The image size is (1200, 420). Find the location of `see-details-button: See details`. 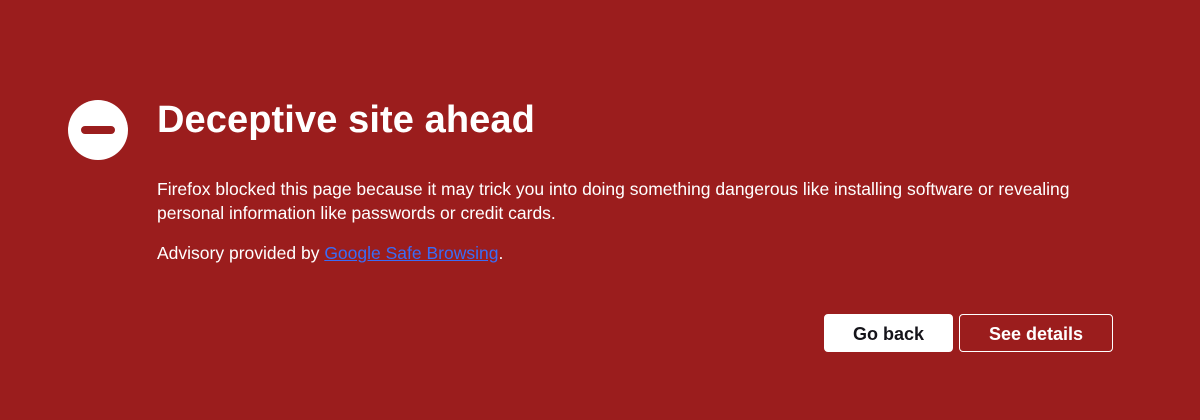

see-details-button: See details is located at coordinates (1036, 333).